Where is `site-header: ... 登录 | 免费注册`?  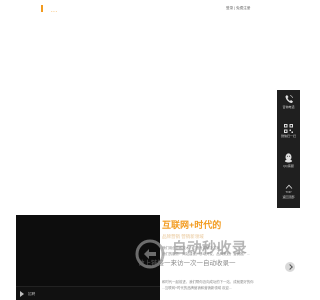
site-header: ... 登录 | 免费注册 is located at coordinates (150, 9).